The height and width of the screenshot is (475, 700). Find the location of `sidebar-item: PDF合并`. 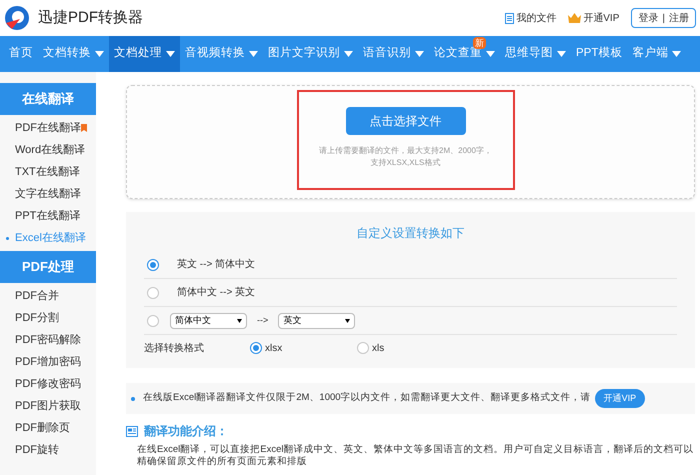

sidebar-item: PDF合并 is located at coordinates (48, 296).